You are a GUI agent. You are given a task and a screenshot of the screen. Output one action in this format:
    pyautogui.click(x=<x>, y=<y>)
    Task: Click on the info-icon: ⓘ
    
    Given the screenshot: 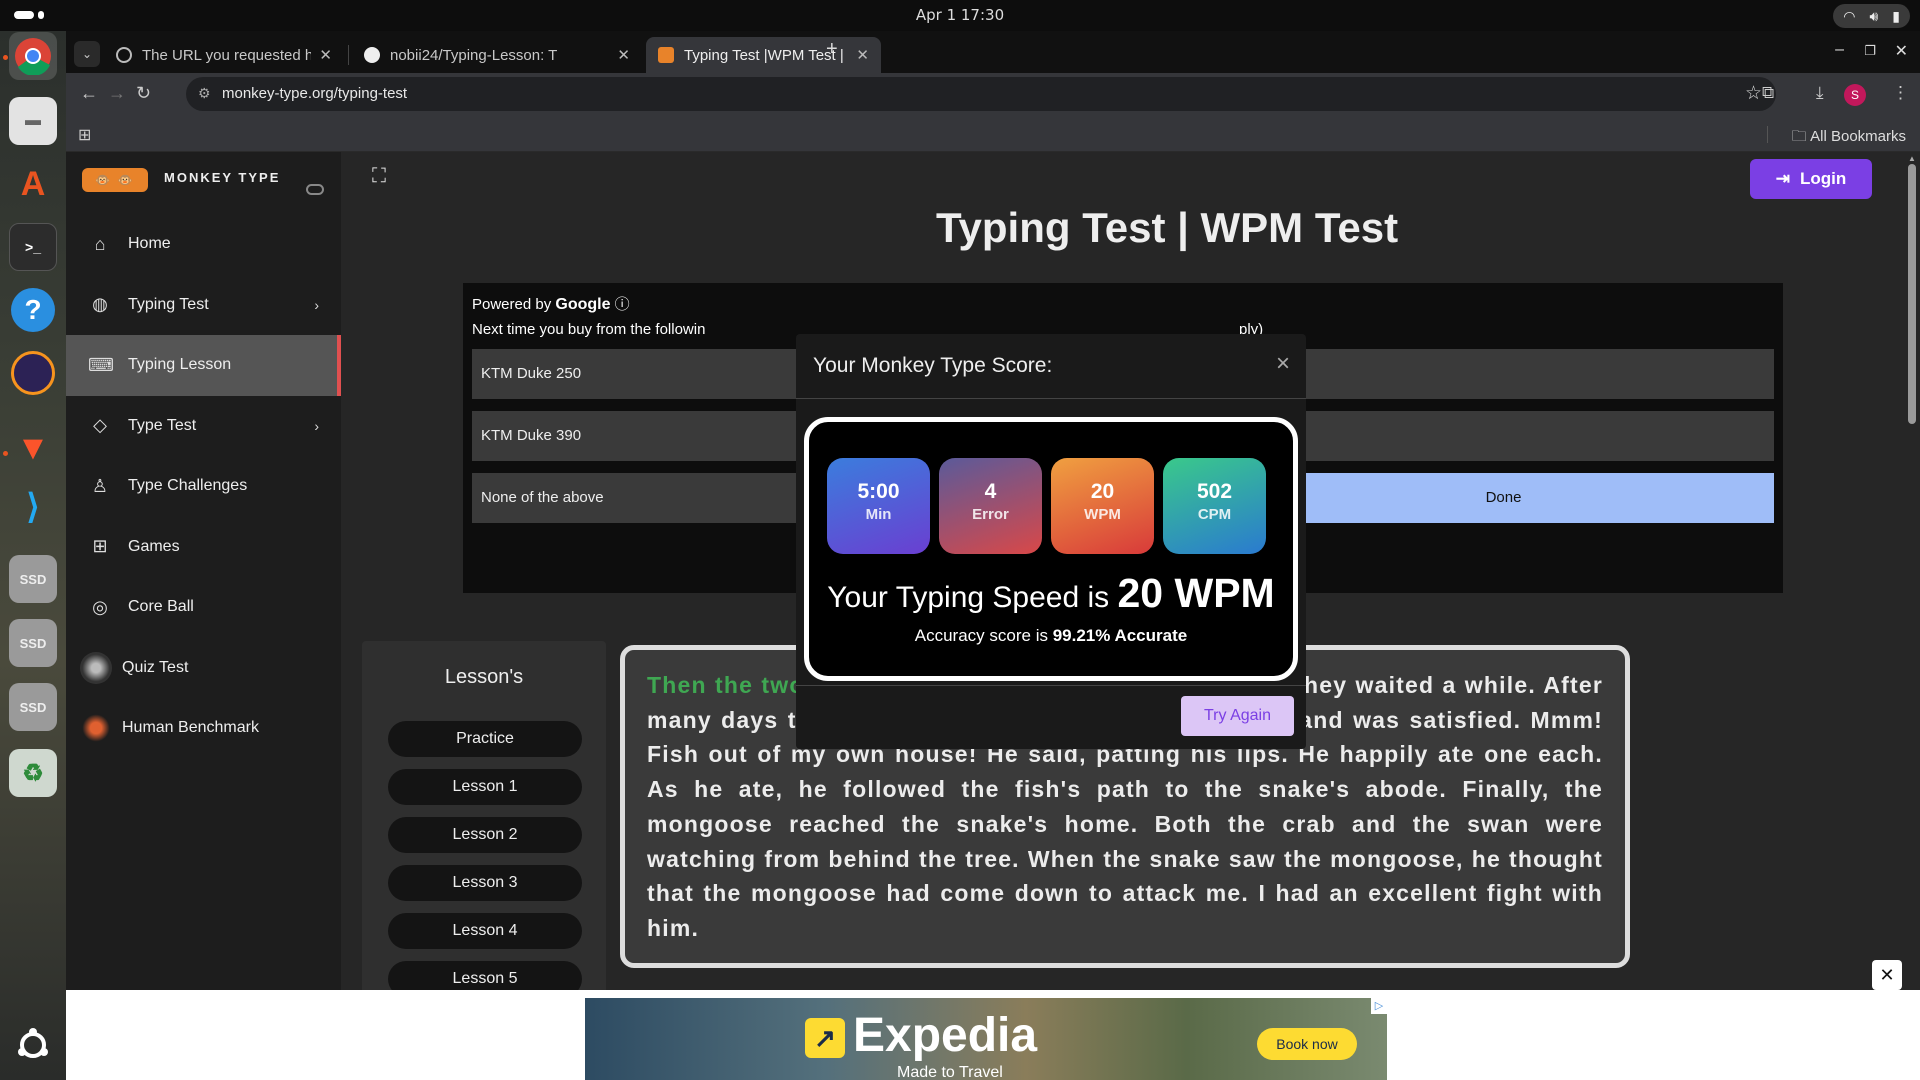 What is the action you would take?
    pyautogui.click(x=622, y=304)
    